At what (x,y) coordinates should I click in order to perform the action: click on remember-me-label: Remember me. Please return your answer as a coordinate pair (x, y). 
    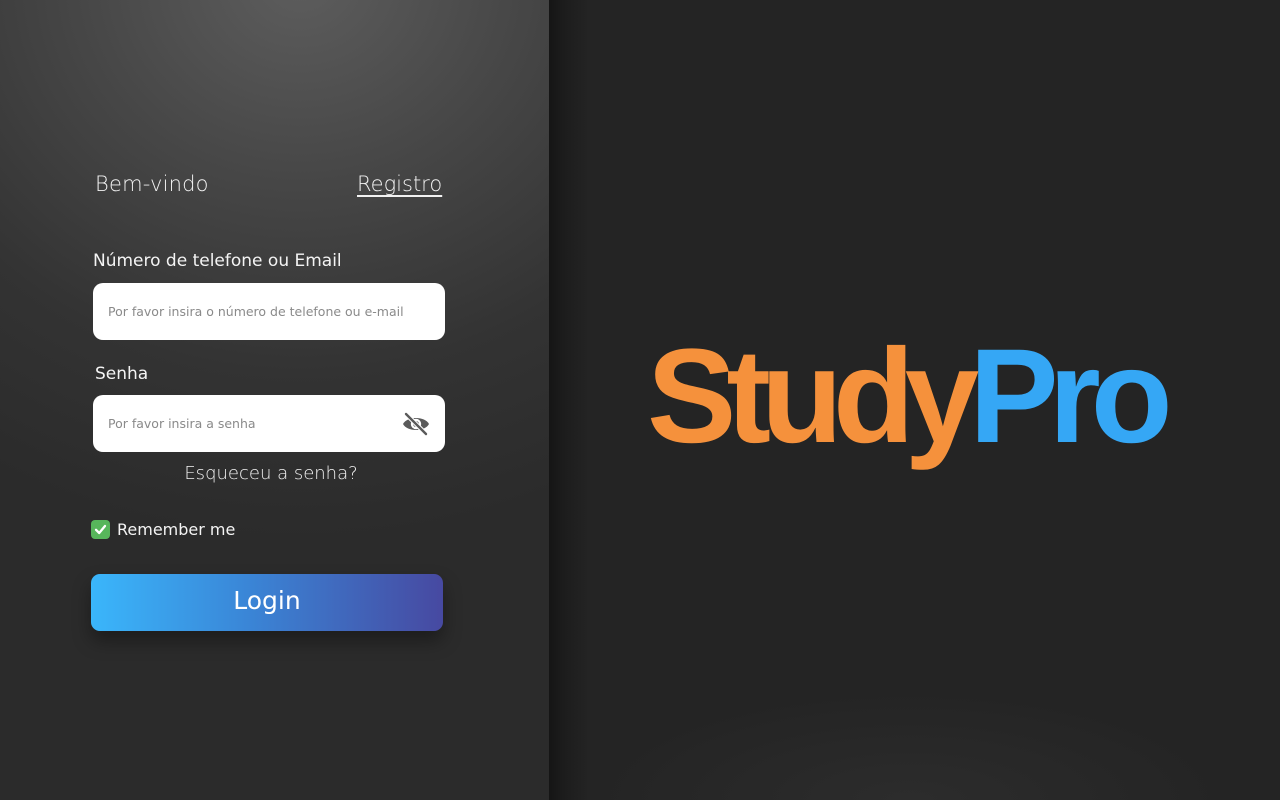
    Looking at the image, I should click on (176, 529).